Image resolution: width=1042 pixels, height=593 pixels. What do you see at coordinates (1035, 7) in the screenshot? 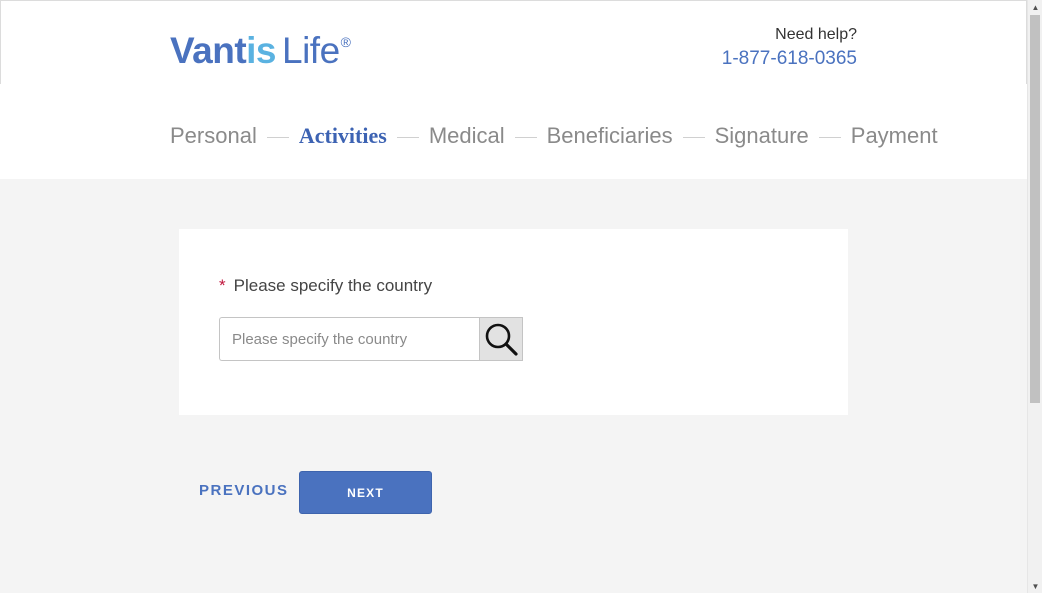
I see `scroll-up-arrow-icon: ▲` at bounding box center [1035, 7].